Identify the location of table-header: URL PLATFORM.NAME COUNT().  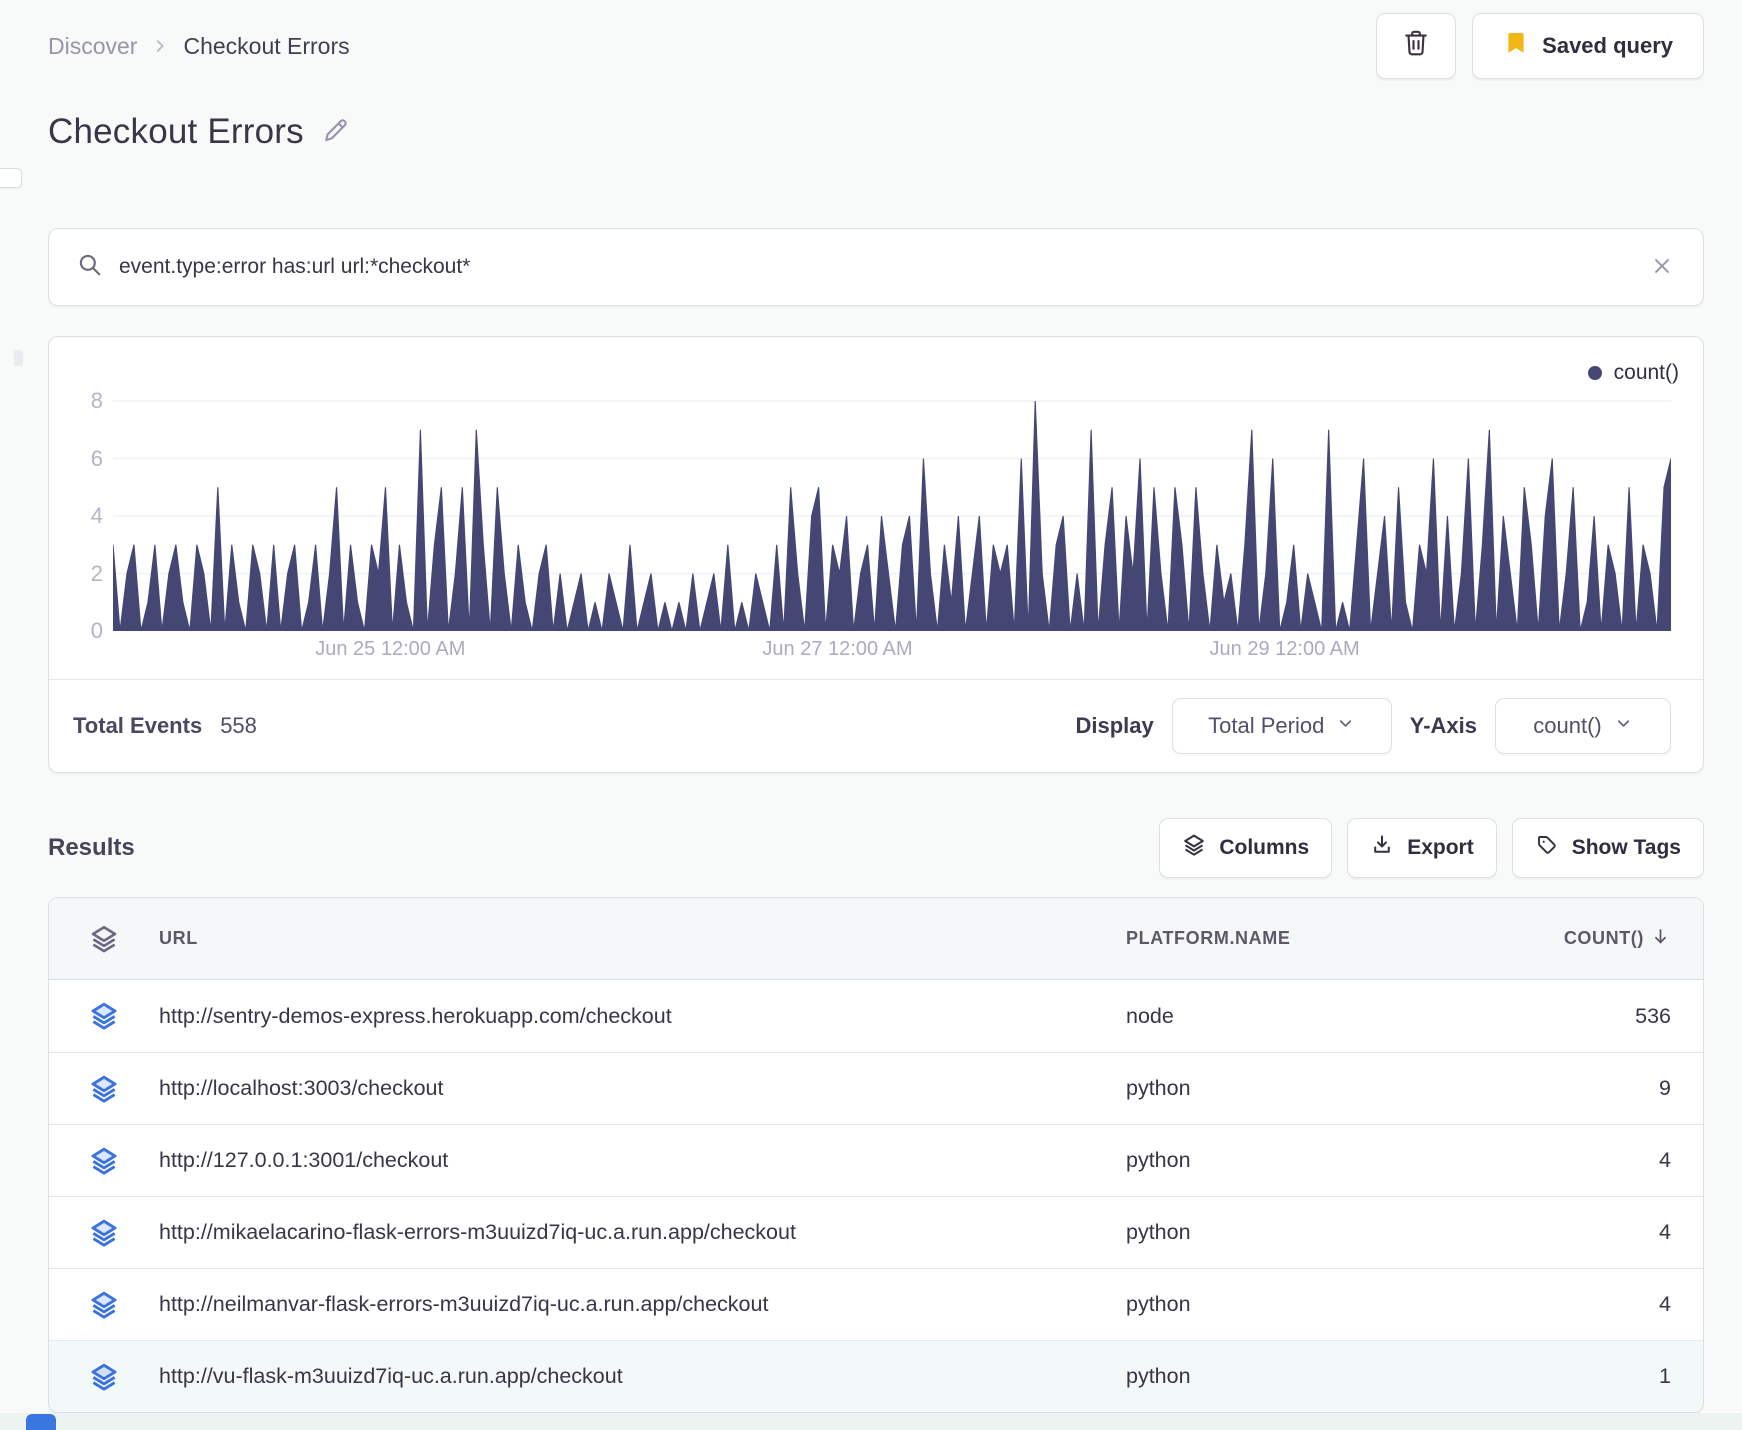
(876, 939).